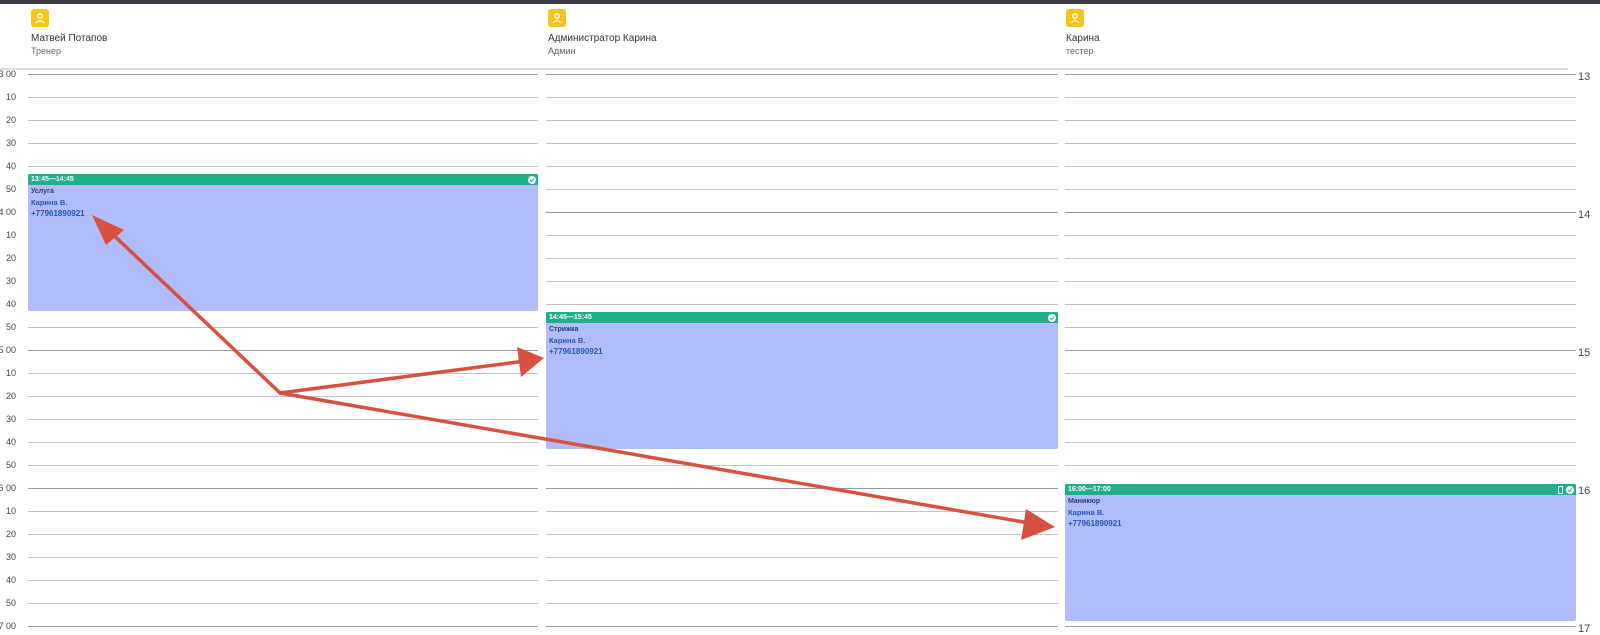  I want to click on staff-column-header-1: Матвей Потапов Тренер, so click(69, 32).